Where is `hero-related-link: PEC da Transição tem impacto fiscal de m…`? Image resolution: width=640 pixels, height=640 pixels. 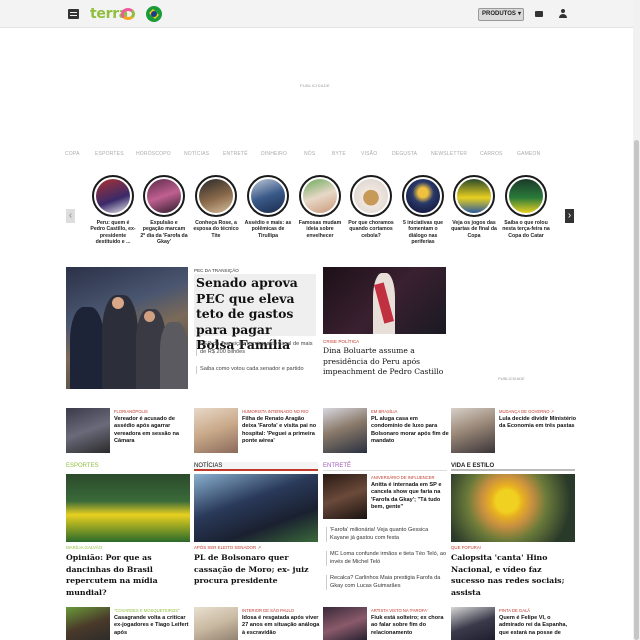
hero-related-link: PEC da Transição tem impacto fiscal de m… is located at coordinates (258, 349).